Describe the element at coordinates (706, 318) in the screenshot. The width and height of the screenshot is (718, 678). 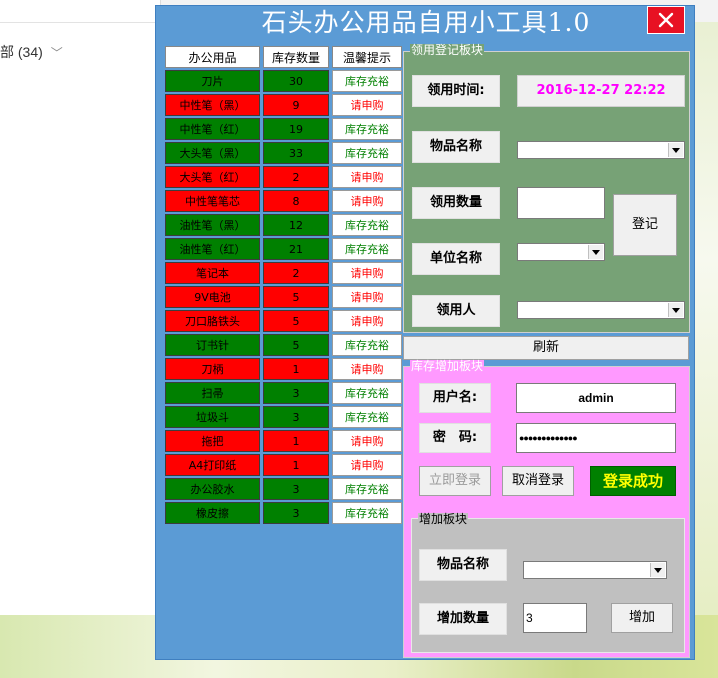
I see `background-desktop-right` at that location.